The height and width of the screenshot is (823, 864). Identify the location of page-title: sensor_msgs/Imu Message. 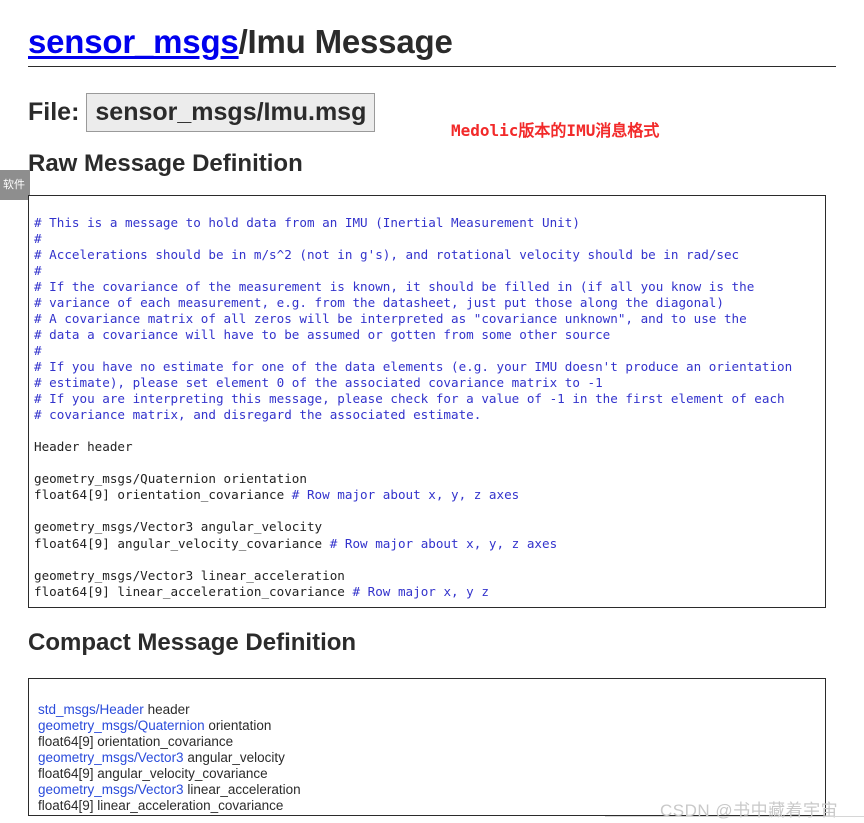
(428, 42).